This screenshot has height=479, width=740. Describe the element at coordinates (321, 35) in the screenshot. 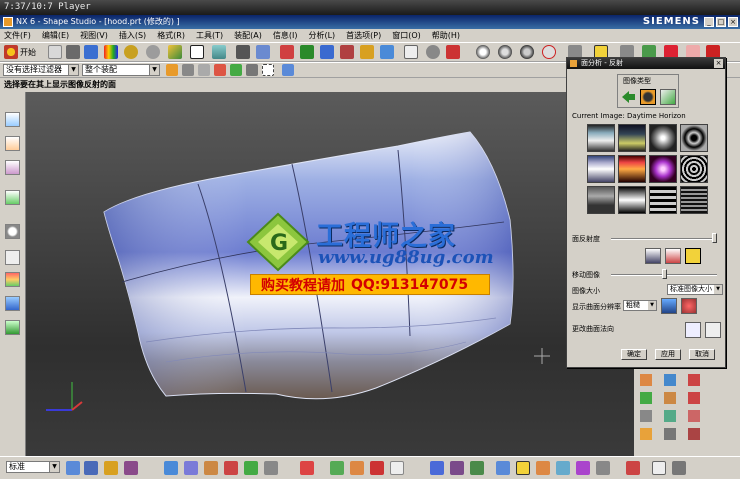

I see `menu-analysis: 分析(L)` at that location.